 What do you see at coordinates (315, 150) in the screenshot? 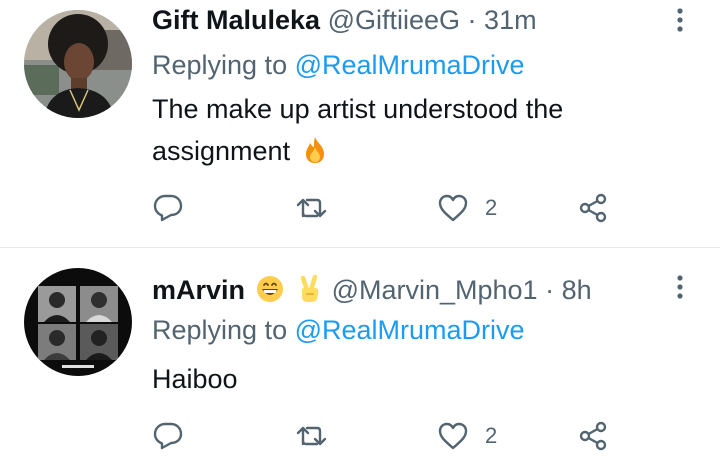
I see `fire-emoji-icon` at bounding box center [315, 150].